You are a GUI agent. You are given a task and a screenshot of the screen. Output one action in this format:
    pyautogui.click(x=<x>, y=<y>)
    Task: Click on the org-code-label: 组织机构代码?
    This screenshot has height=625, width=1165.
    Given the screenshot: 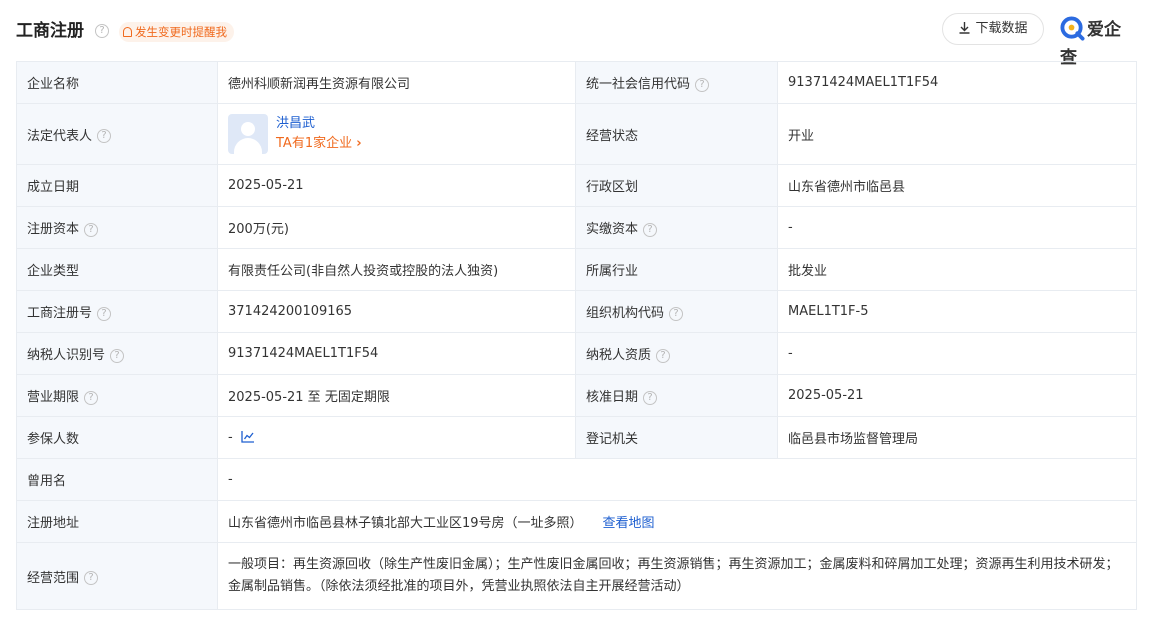 What is the action you would take?
    pyautogui.click(x=676, y=311)
    